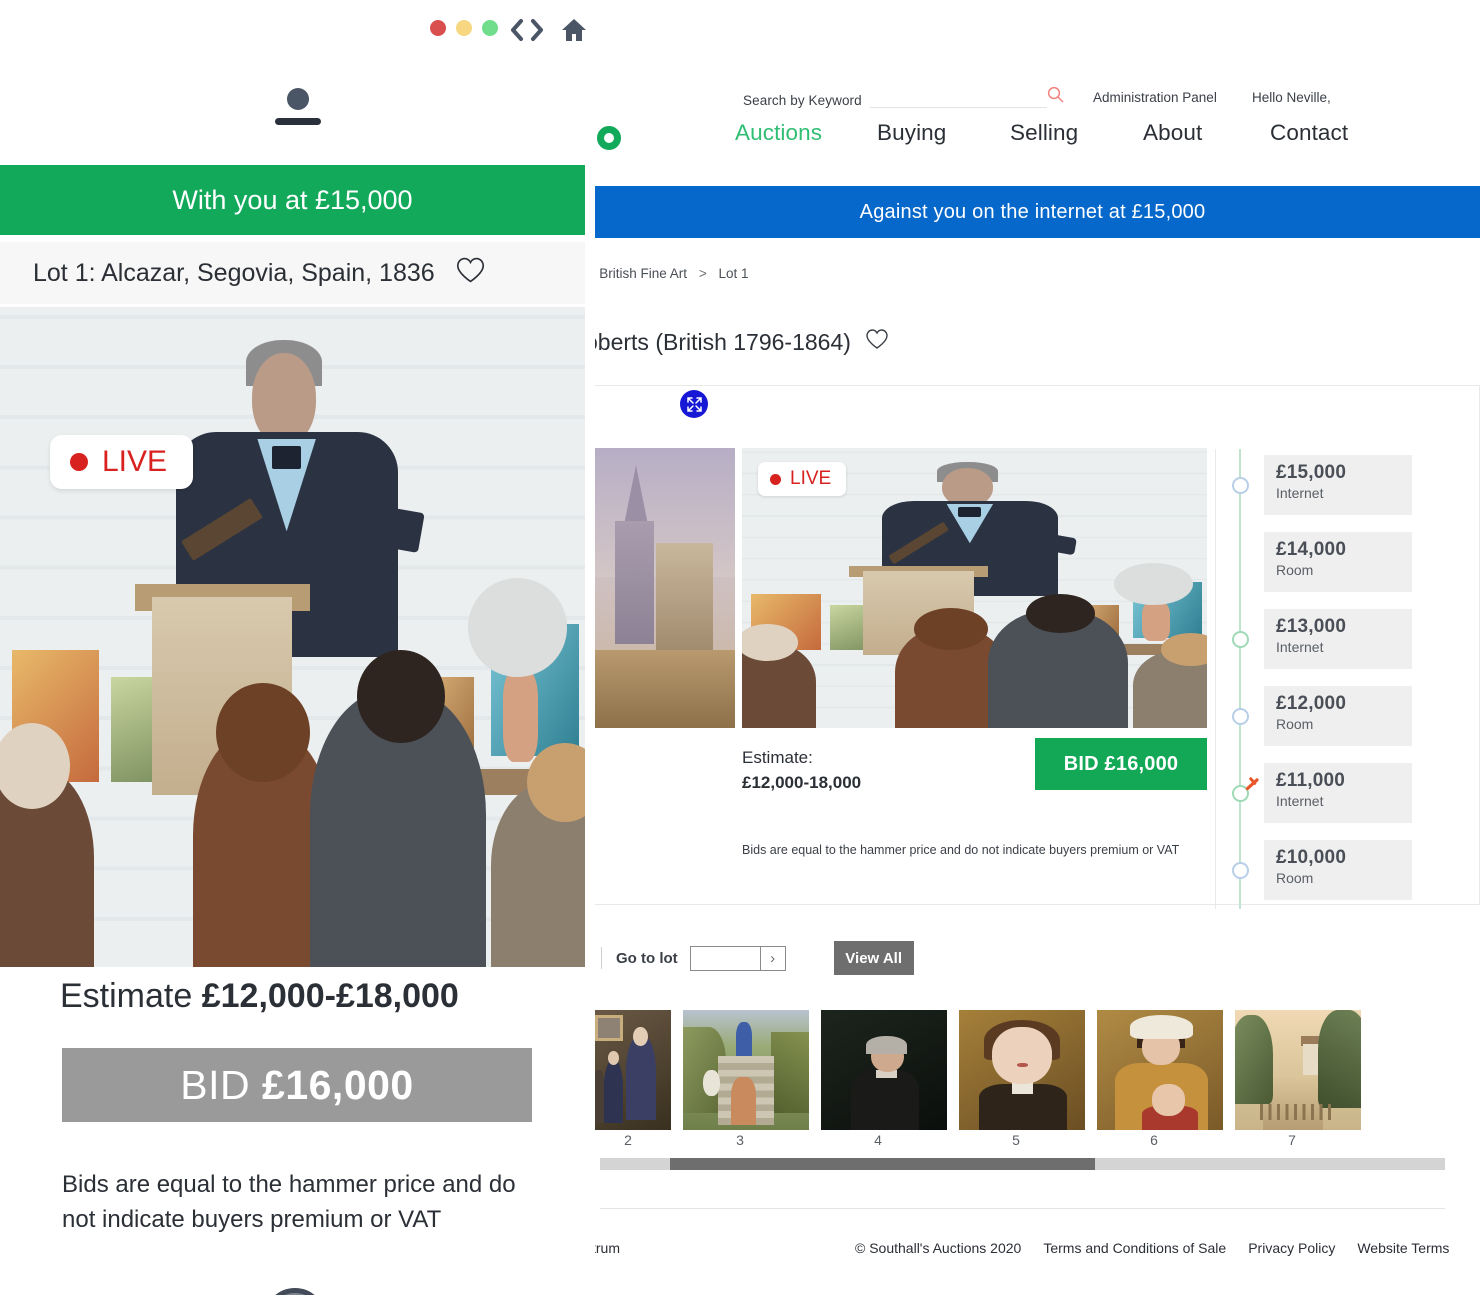  I want to click on view-all-button: View All, so click(873, 958).